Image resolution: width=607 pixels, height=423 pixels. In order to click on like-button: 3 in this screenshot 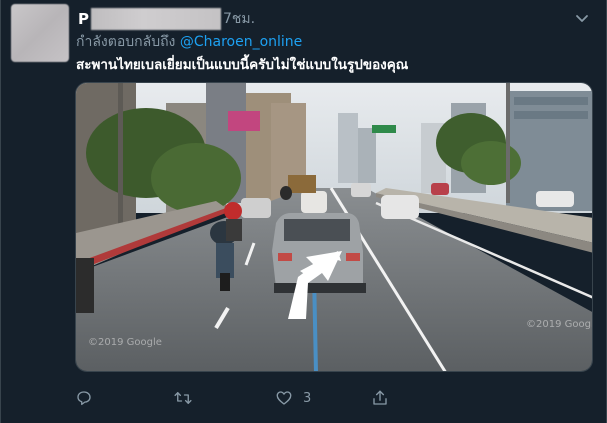, I will do `click(293, 398)`.